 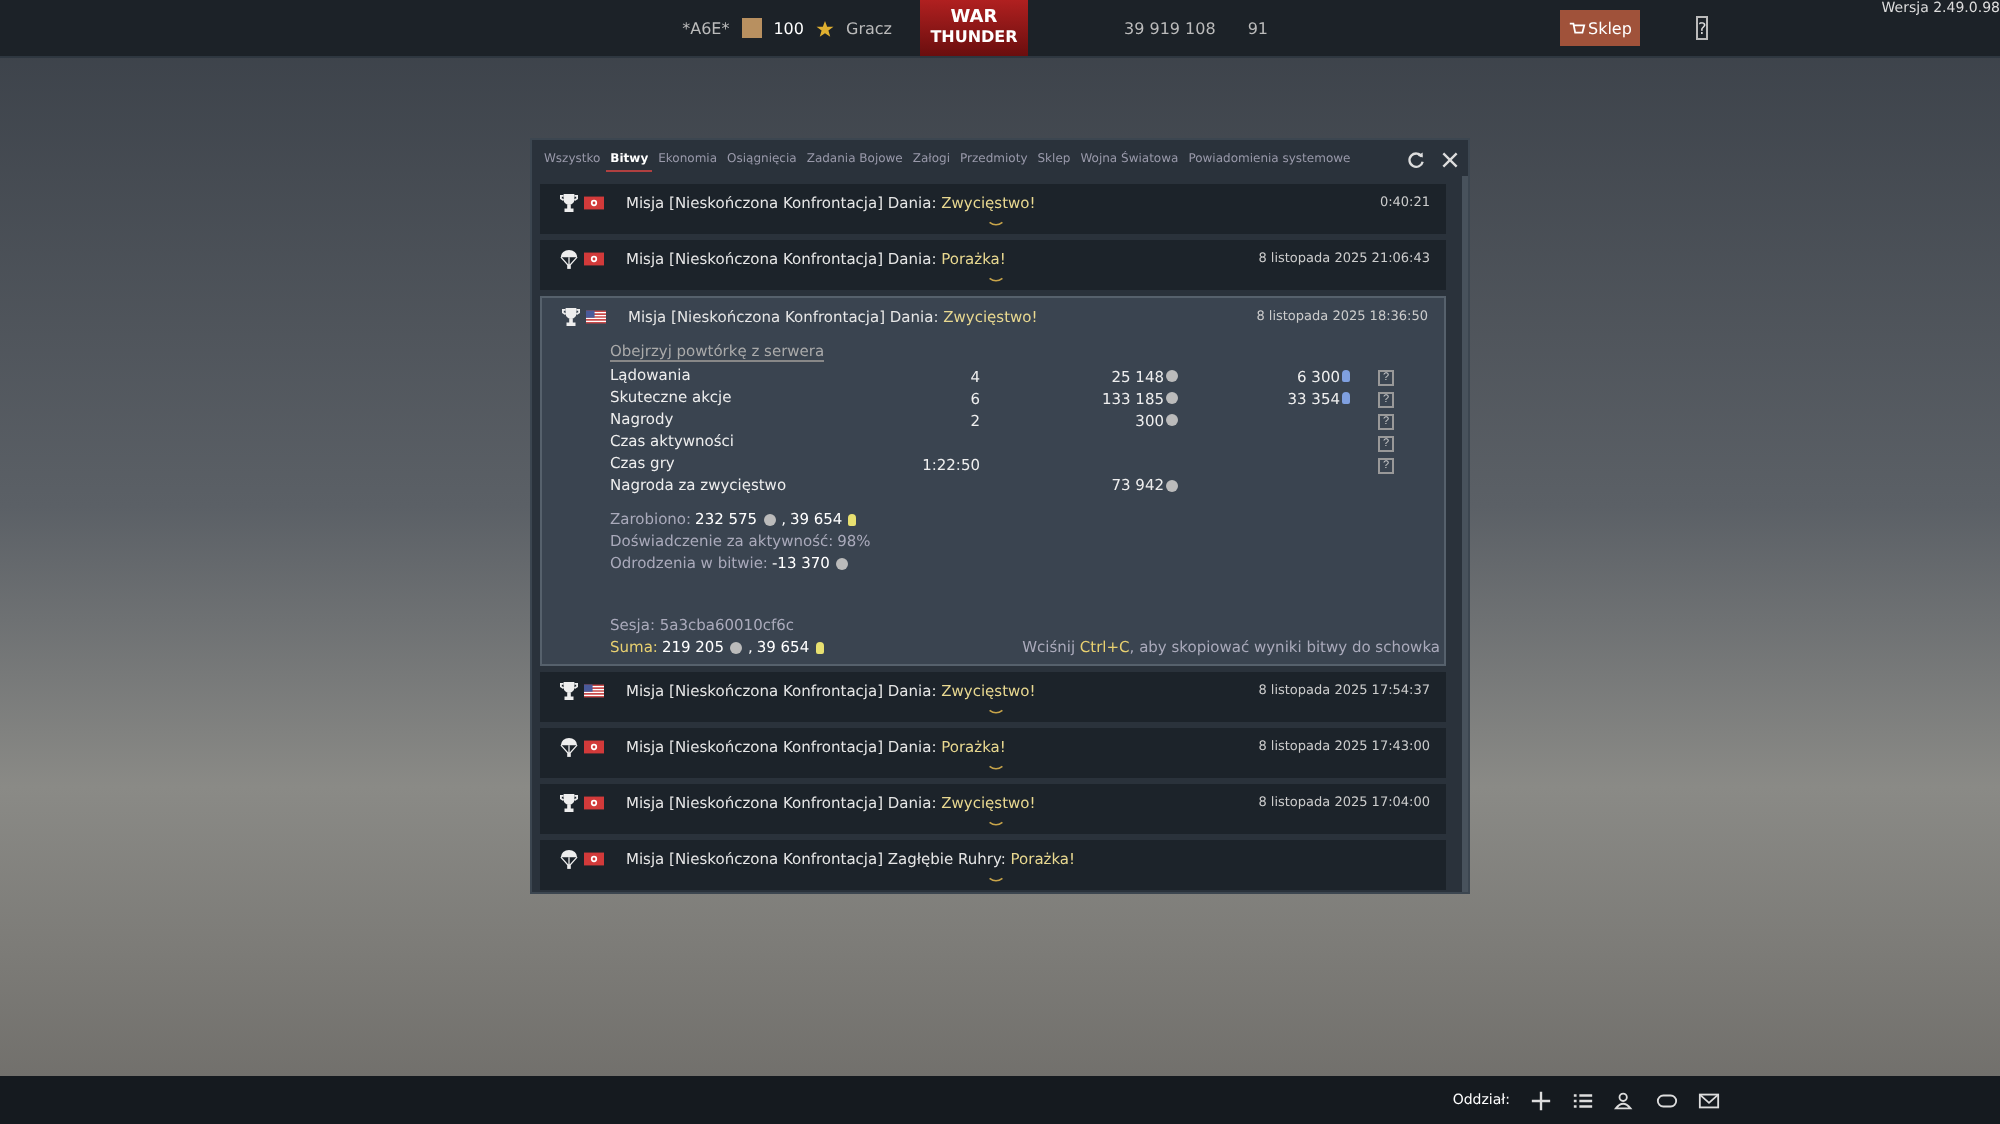 What do you see at coordinates (1600, 28) in the screenshot?
I see `shop-button: Sklep` at bounding box center [1600, 28].